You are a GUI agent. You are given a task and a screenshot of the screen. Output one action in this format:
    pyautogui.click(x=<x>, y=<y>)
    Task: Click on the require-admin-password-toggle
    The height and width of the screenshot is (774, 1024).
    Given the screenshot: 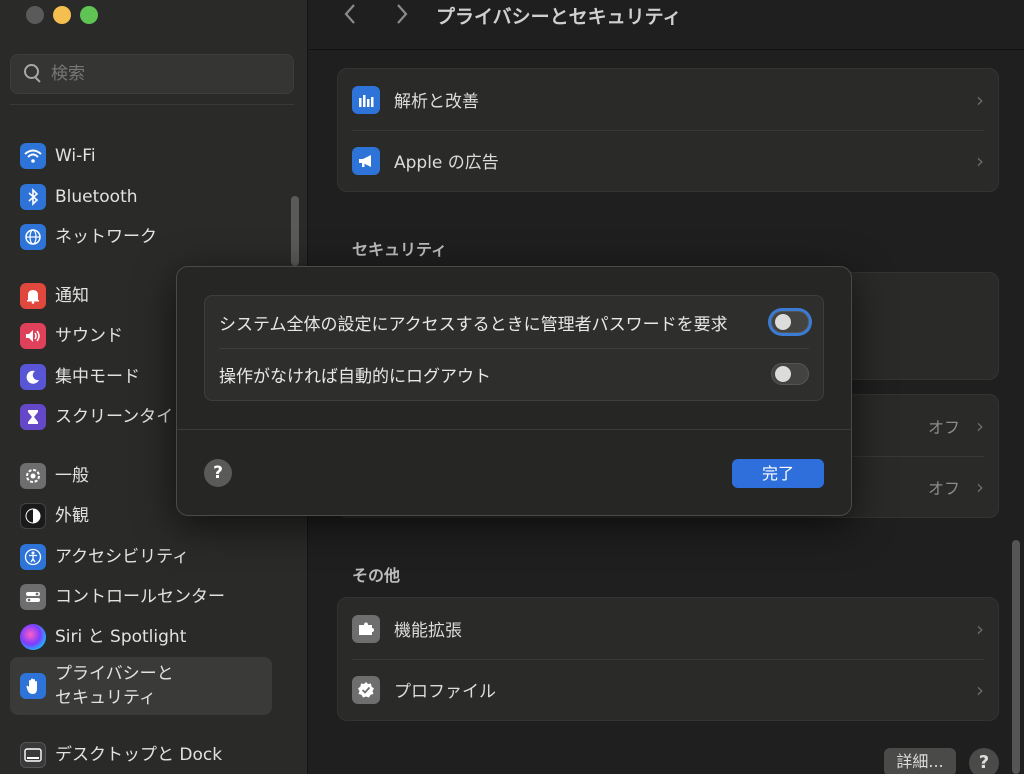 What is the action you would take?
    pyautogui.click(x=790, y=322)
    